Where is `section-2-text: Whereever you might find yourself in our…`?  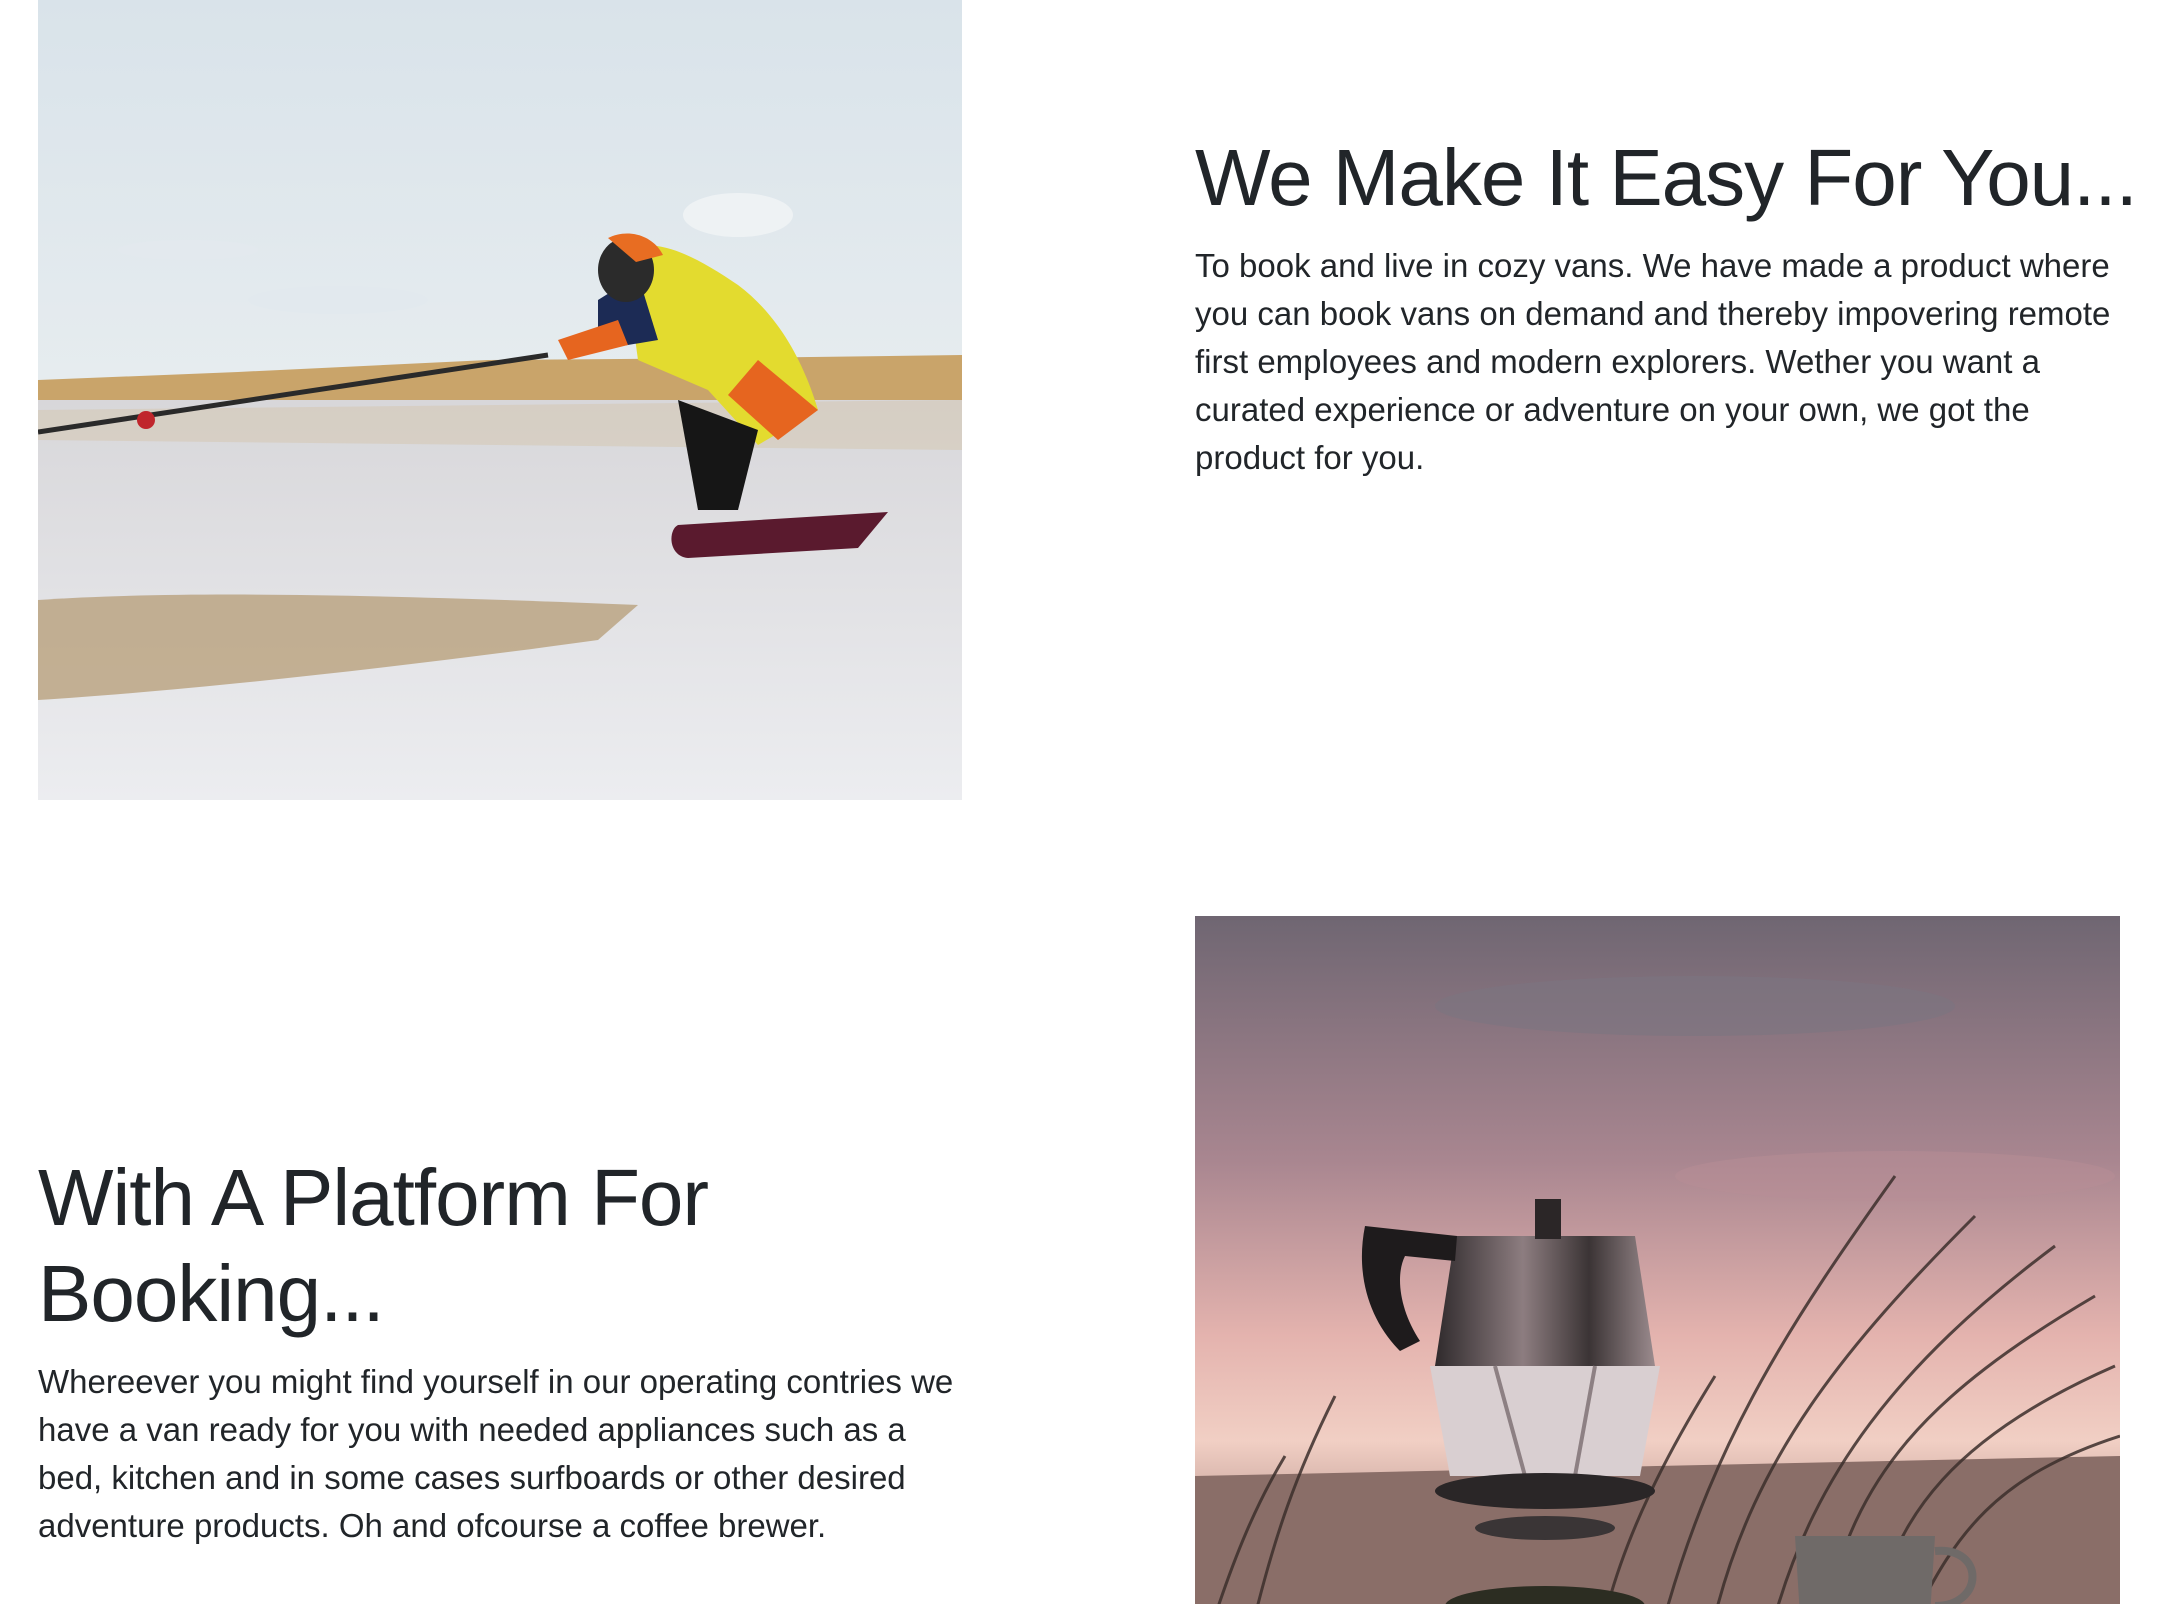
section-2-text: Whereever you might find yourself in our… is located at coordinates (496, 1453).